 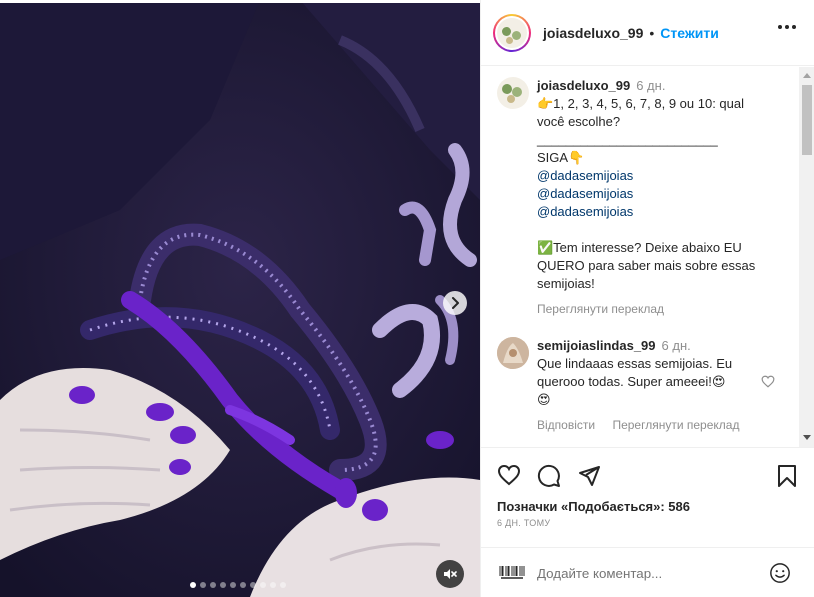 I want to click on post-header: joiasdeluxo_99 • Стежити, so click(x=647, y=33).